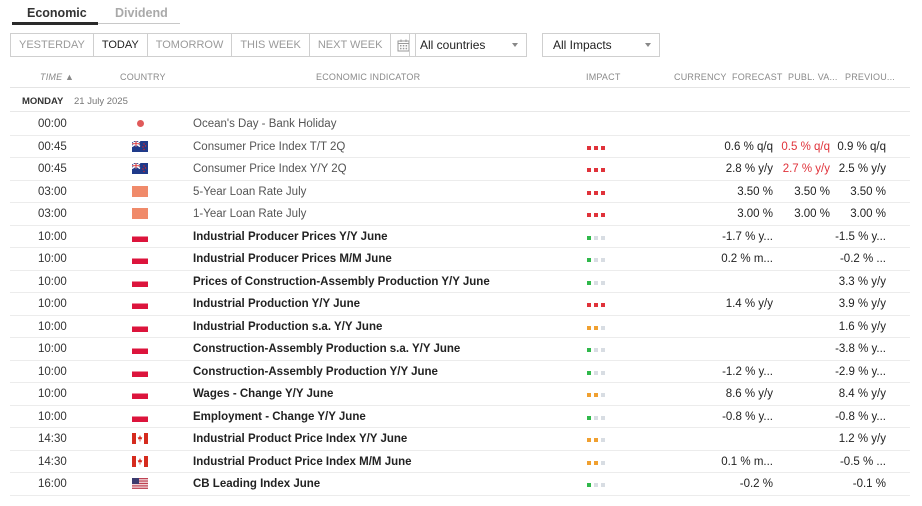 This screenshot has height=506, width=922. What do you see at coordinates (862, 394) in the screenshot?
I see `previous-value: 8.4 % y/y` at bounding box center [862, 394].